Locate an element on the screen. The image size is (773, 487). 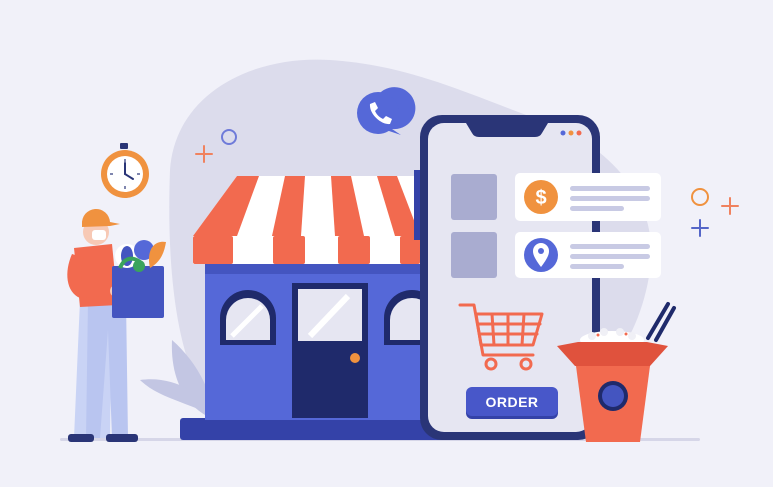
grocery-bag is located at coordinates (138, 292).